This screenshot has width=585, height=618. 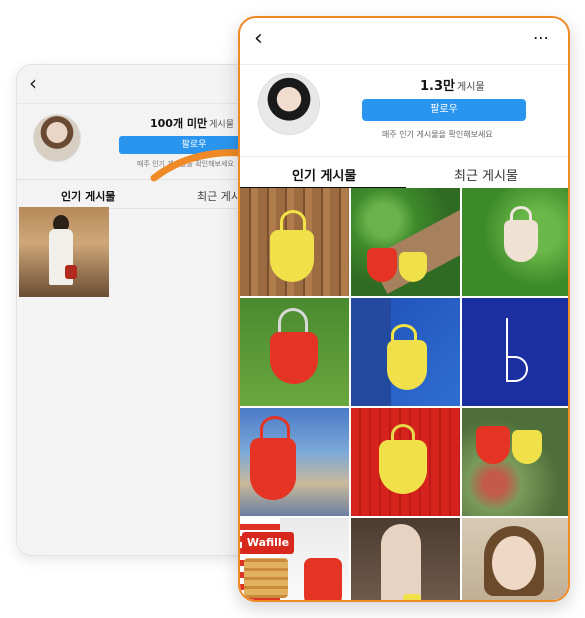 I want to click on post-count-value: 100개 미만, so click(x=179, y=123).